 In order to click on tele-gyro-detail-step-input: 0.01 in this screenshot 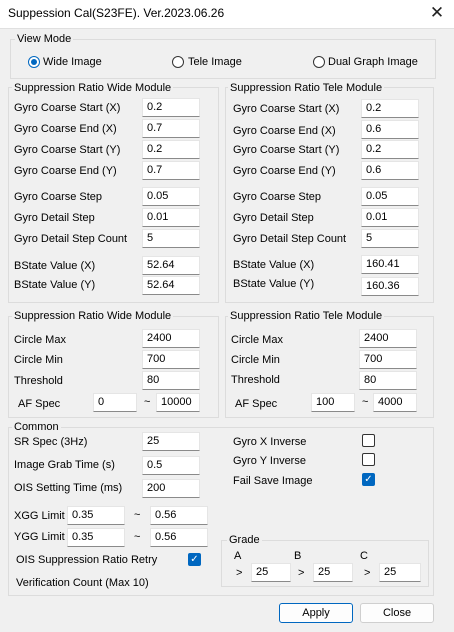, I will do `click(390, 217)`.